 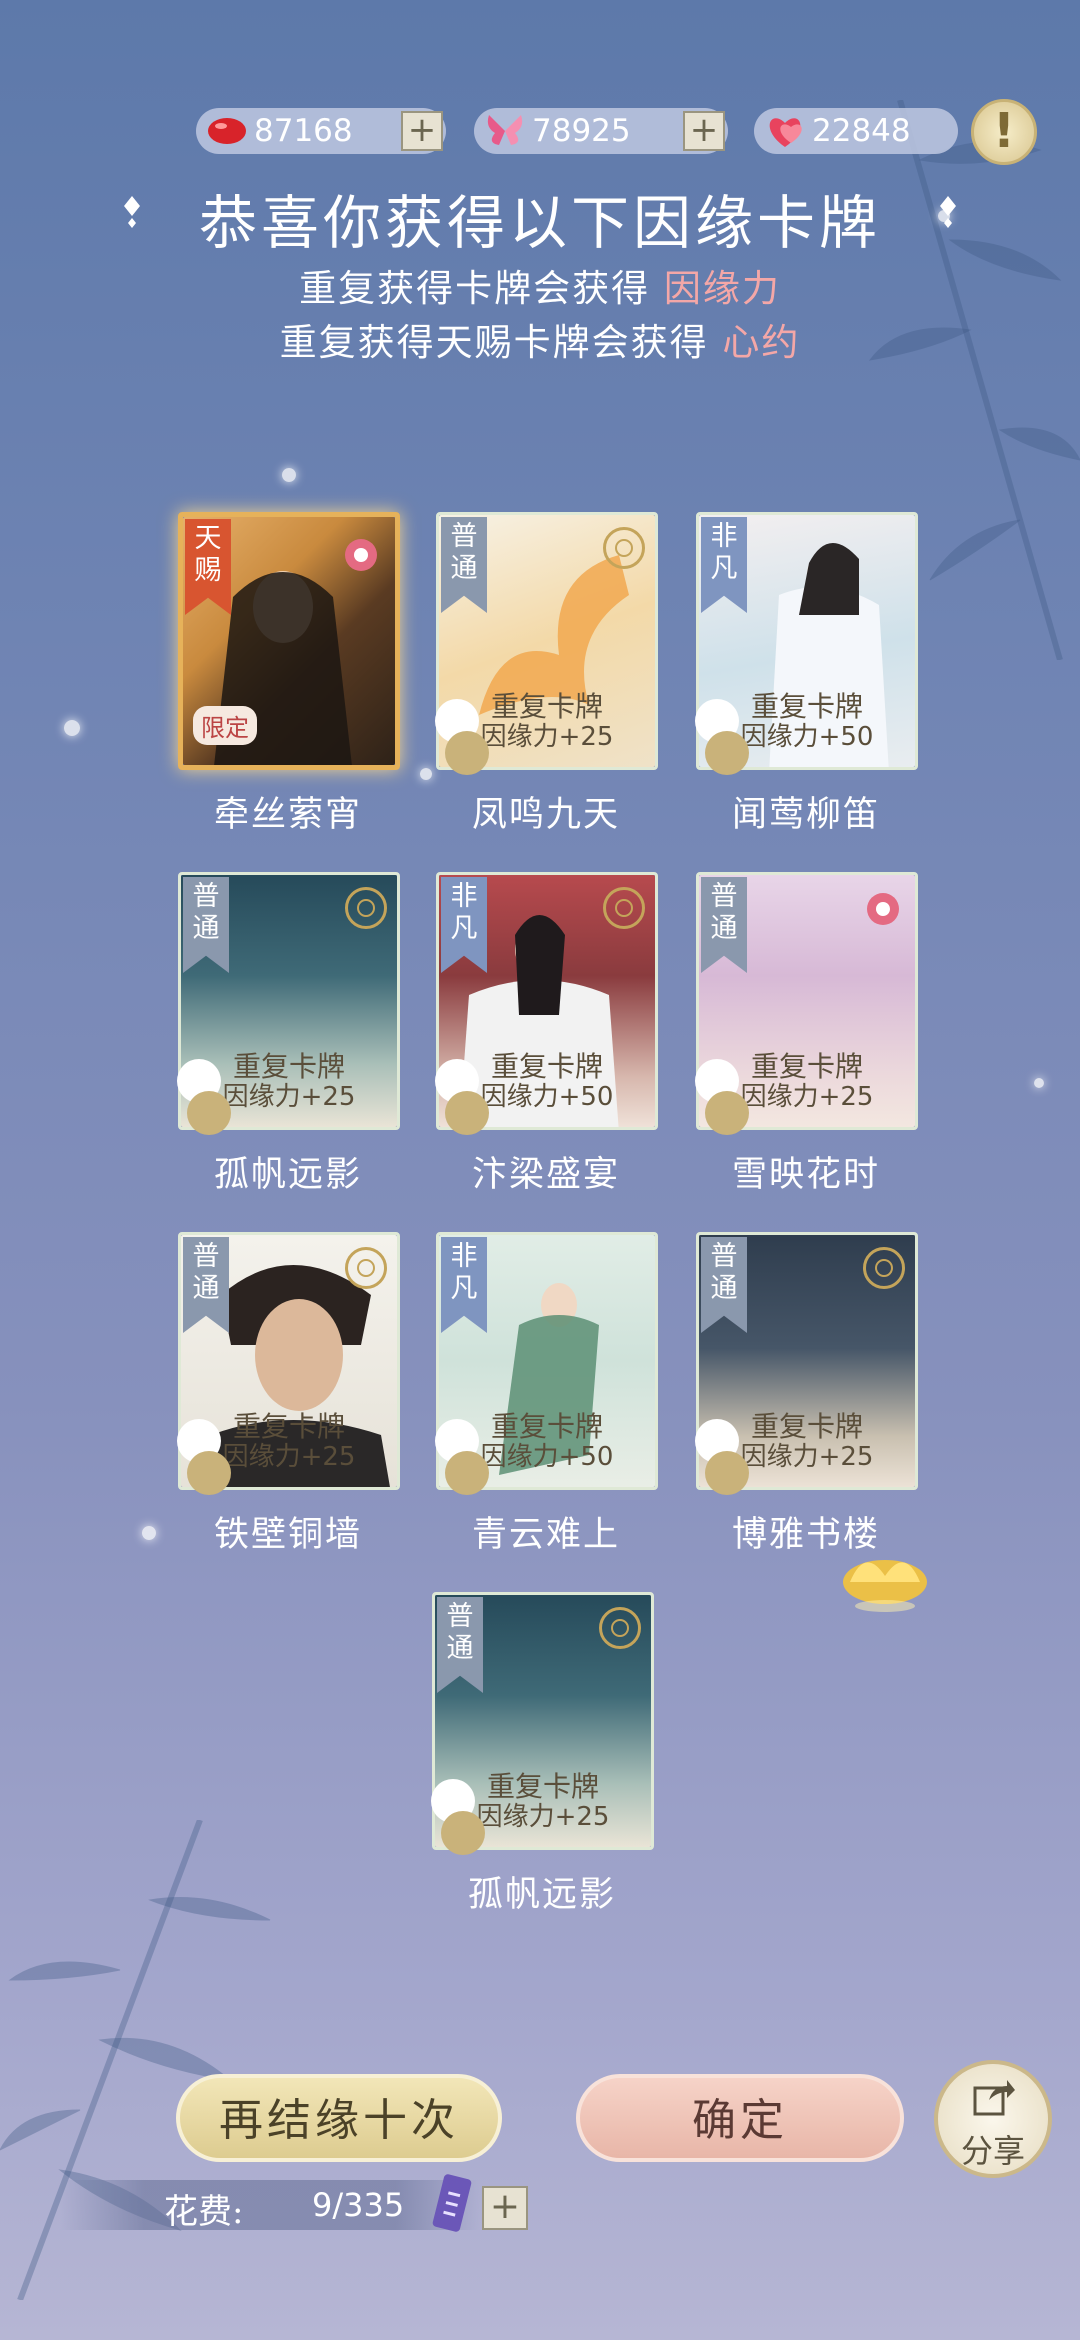 What do you see at coordinates (540, 342) in the screenshot?
I see `subtitle-line-2: 重复获得天赐卡牌会获得 心约` at bounding box center [540, 342].